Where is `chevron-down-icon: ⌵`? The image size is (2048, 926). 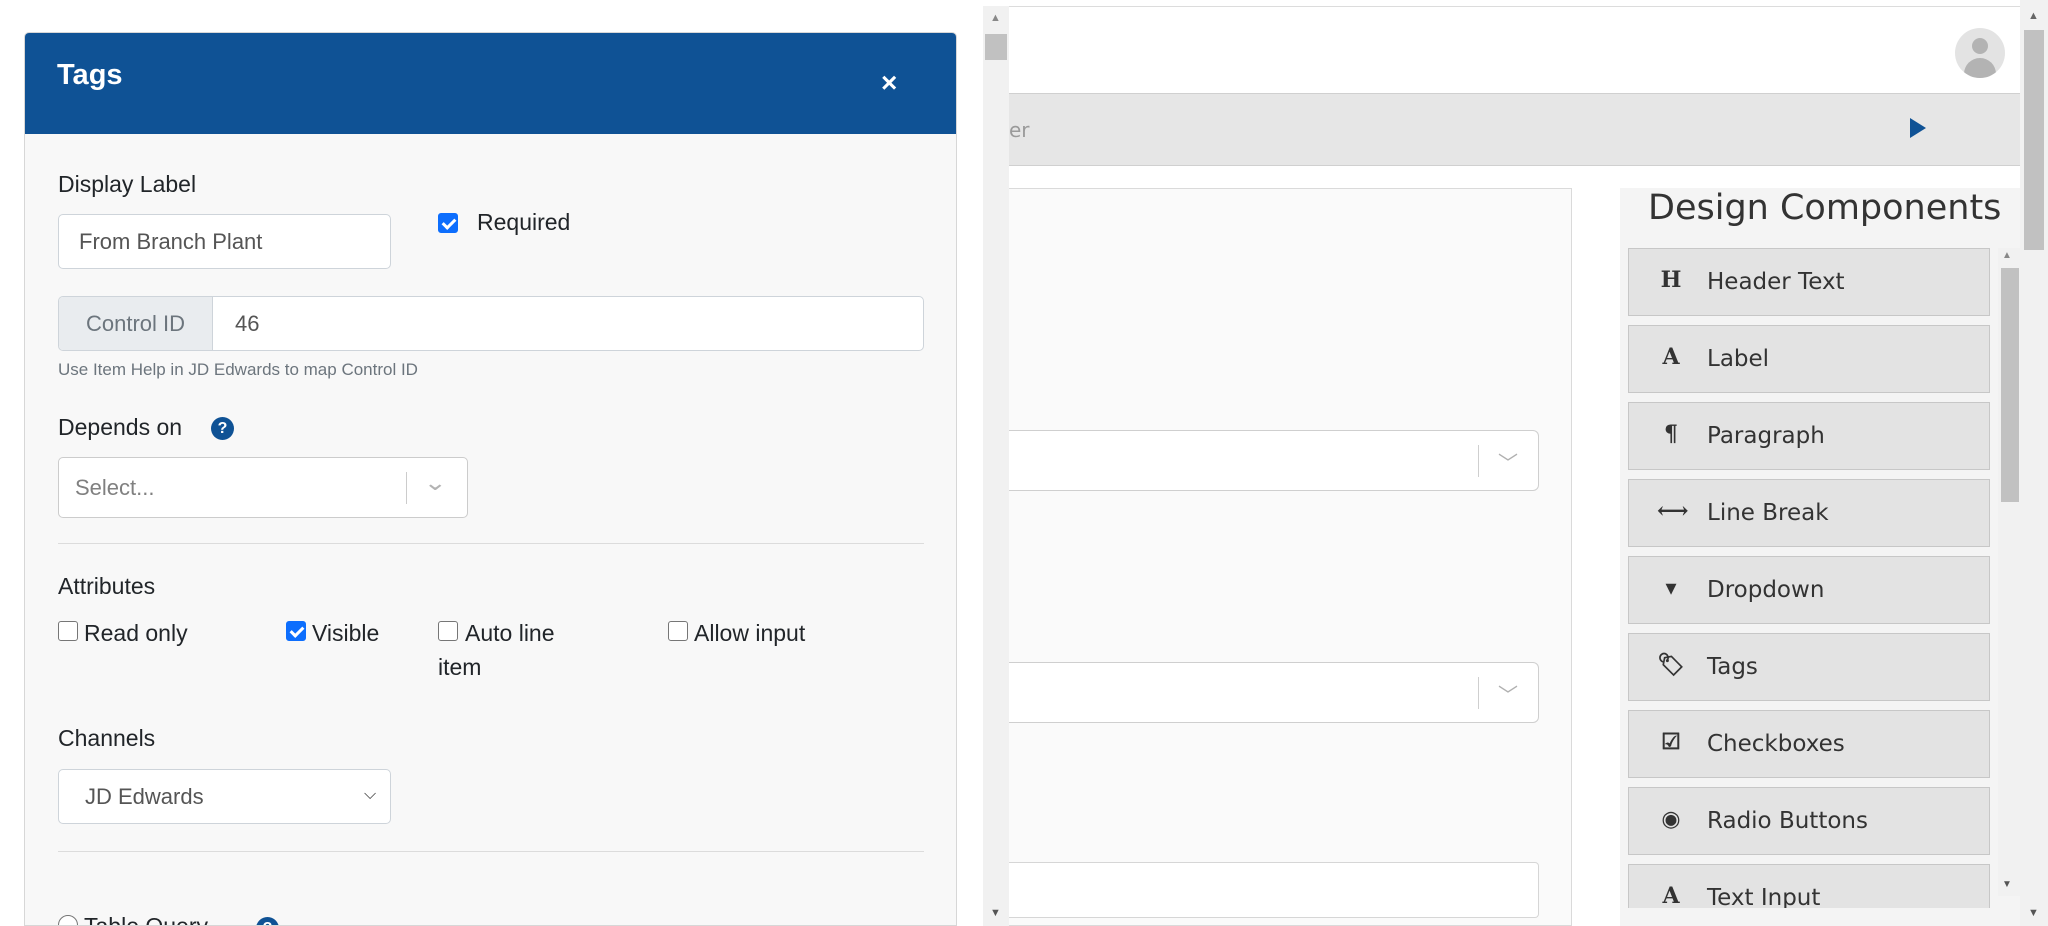
chevron-down-icon: ⌵ is located at coordinates (370, 795).